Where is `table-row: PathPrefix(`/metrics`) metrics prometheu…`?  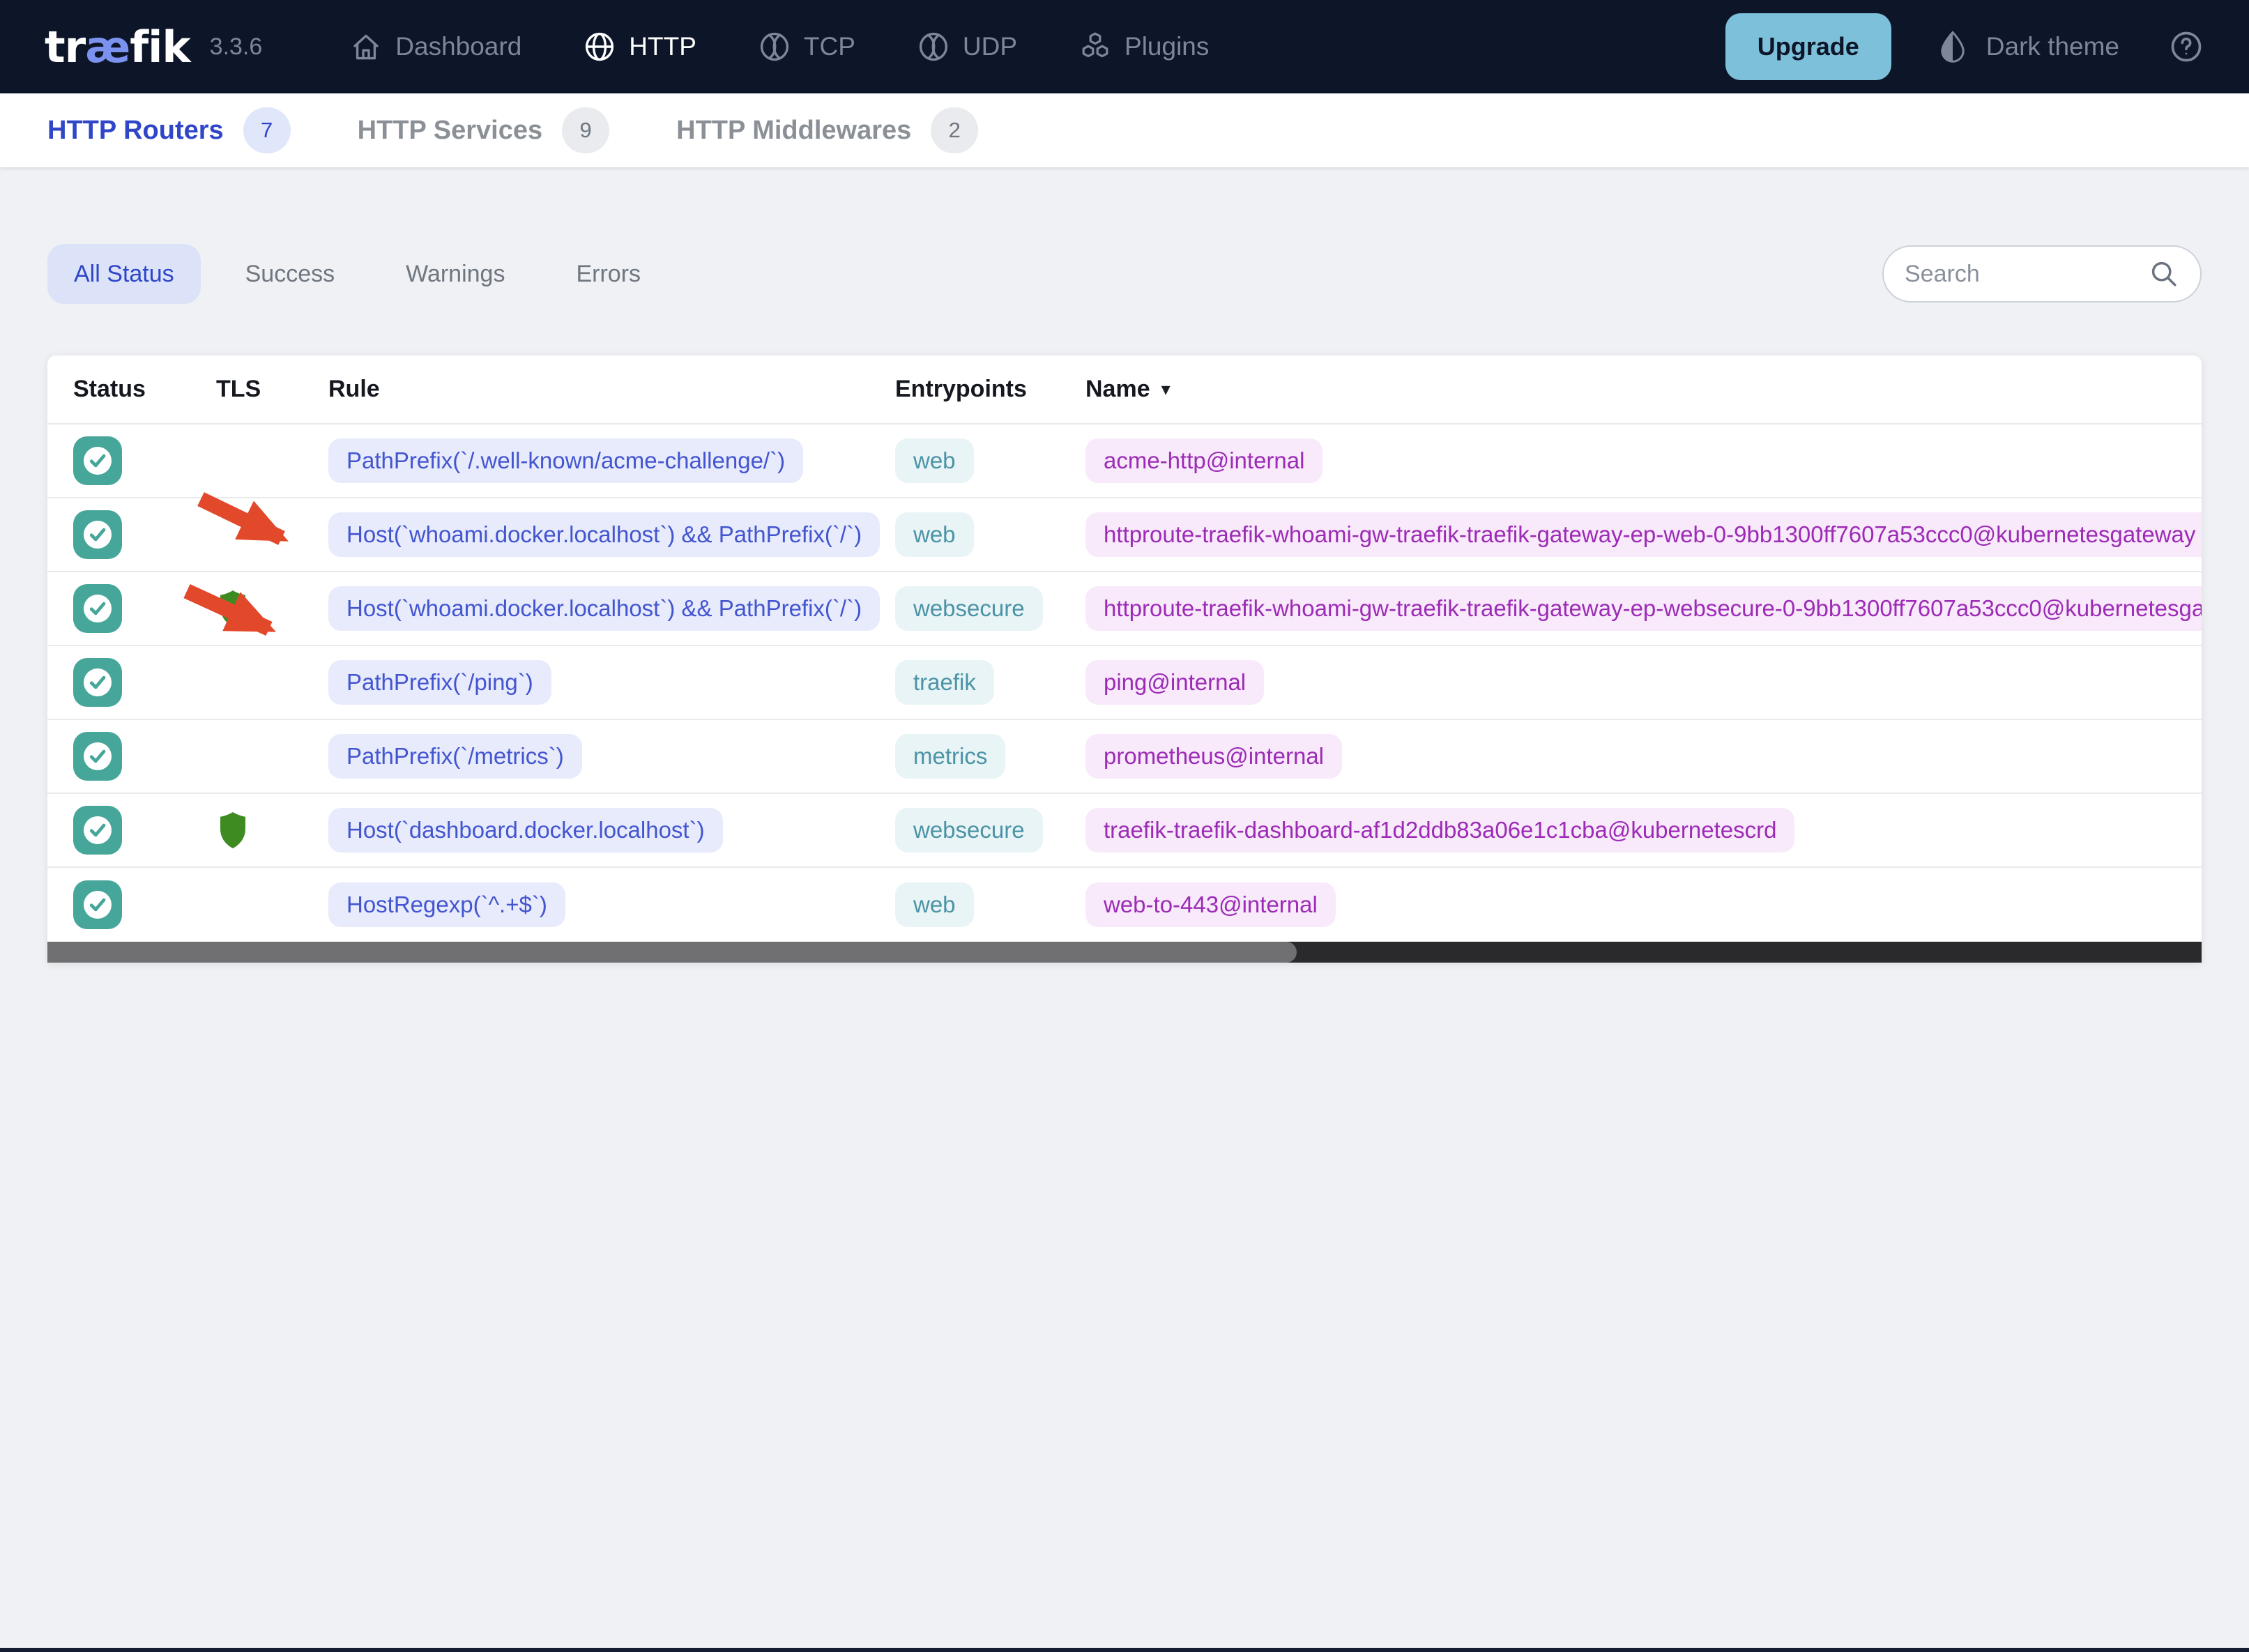 table-row: PathPrefix(`/metrics`) metrics prometheu… is located at coordinates (1124, 757).